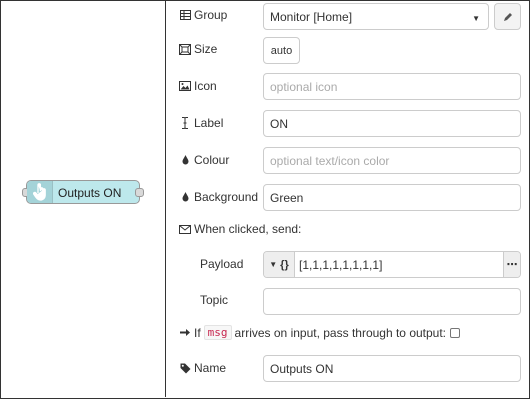 The image size is (530, 399). I want to click on name-input: Outputs ON, so click(392, 368).